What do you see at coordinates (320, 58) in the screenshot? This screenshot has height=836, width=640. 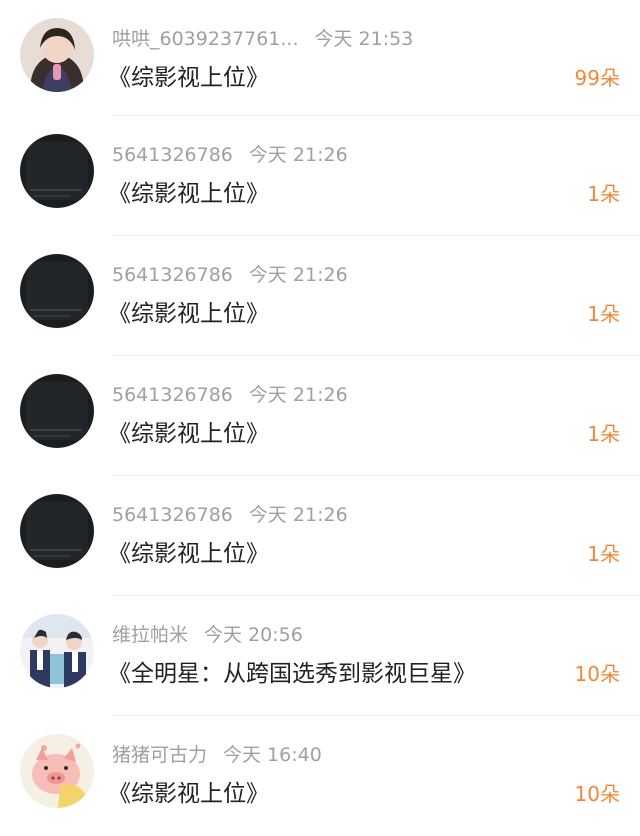 I see `list-item: 哄哄_6039237761... 今天 21:53 《综影视上位》 99朵` at bounding box center [320, 58].